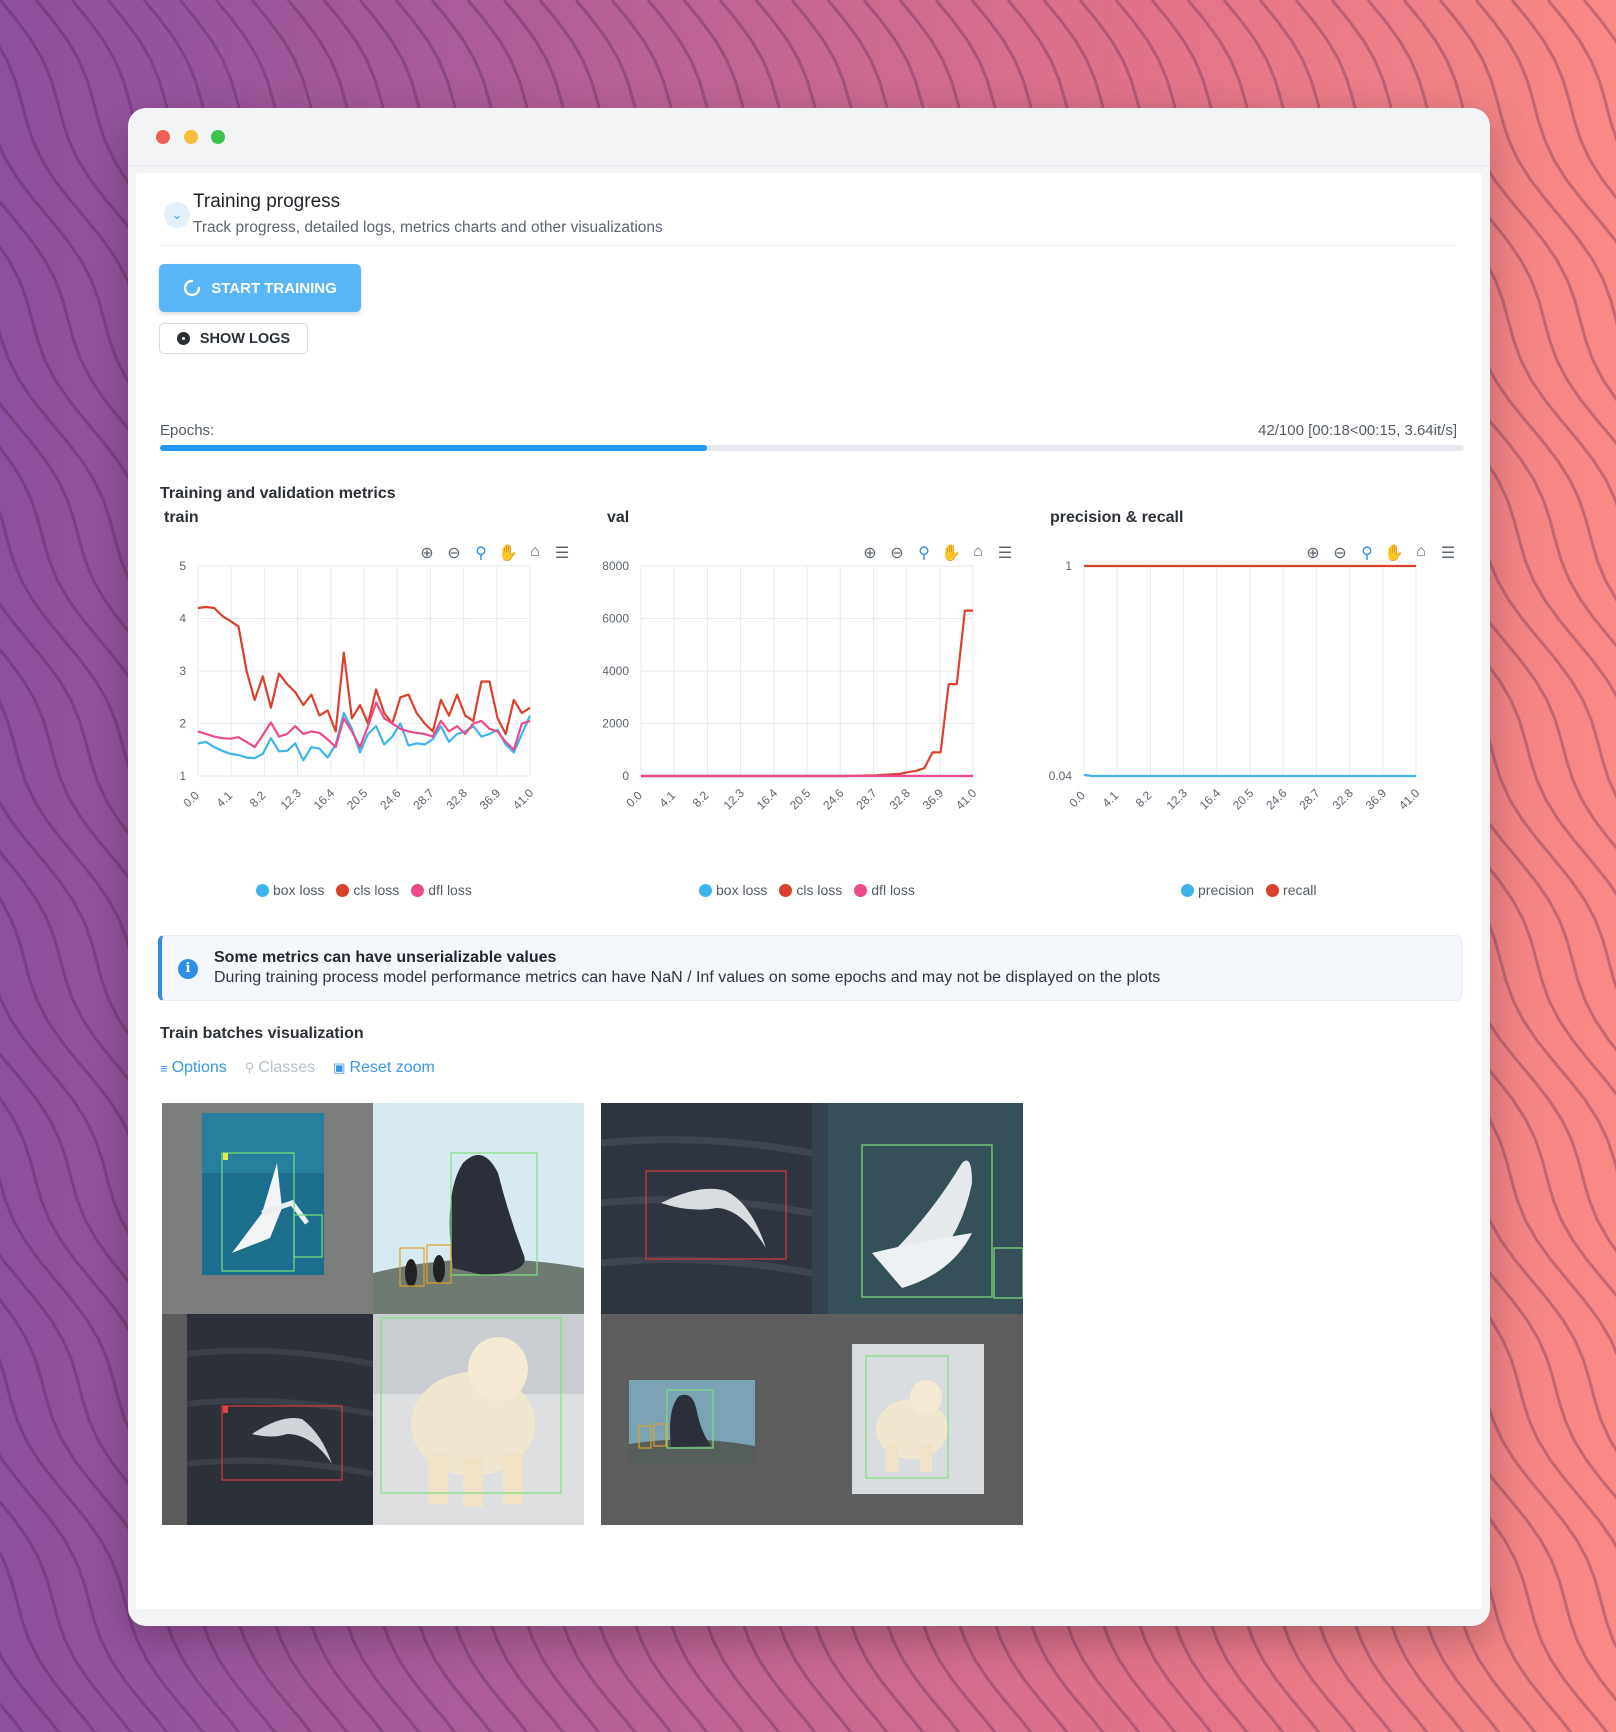 Image resolution: width=1616 pixels, height=1732 pixels. I want to click on epochs-label: Epochs:, so click(187, 430).